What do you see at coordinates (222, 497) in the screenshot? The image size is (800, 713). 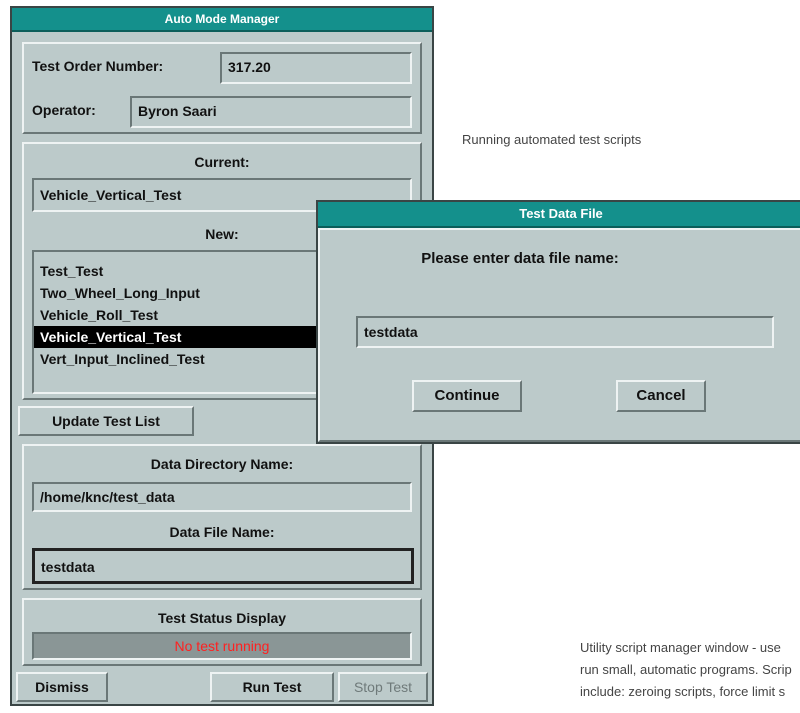 I see `data-directory-field: /home/knc/test_data` at bounding box center [222, 497].